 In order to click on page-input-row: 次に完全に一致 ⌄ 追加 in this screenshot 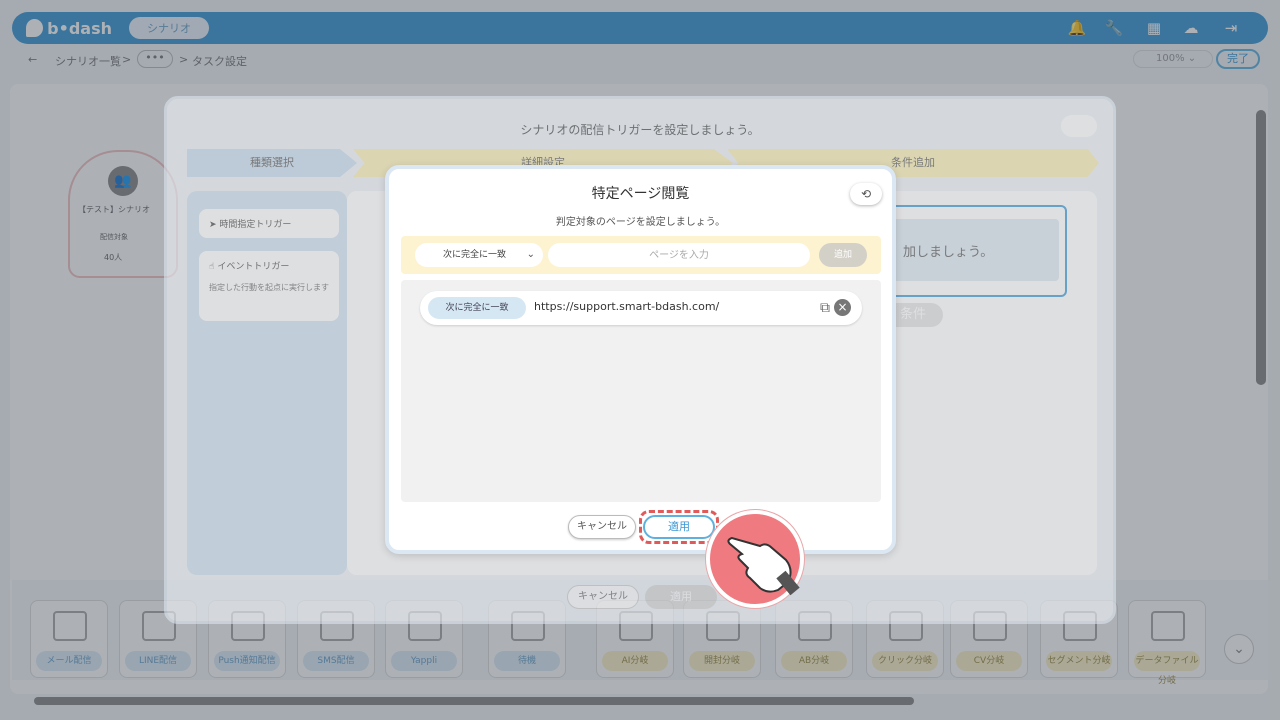, I will do `click(641, 255)`.